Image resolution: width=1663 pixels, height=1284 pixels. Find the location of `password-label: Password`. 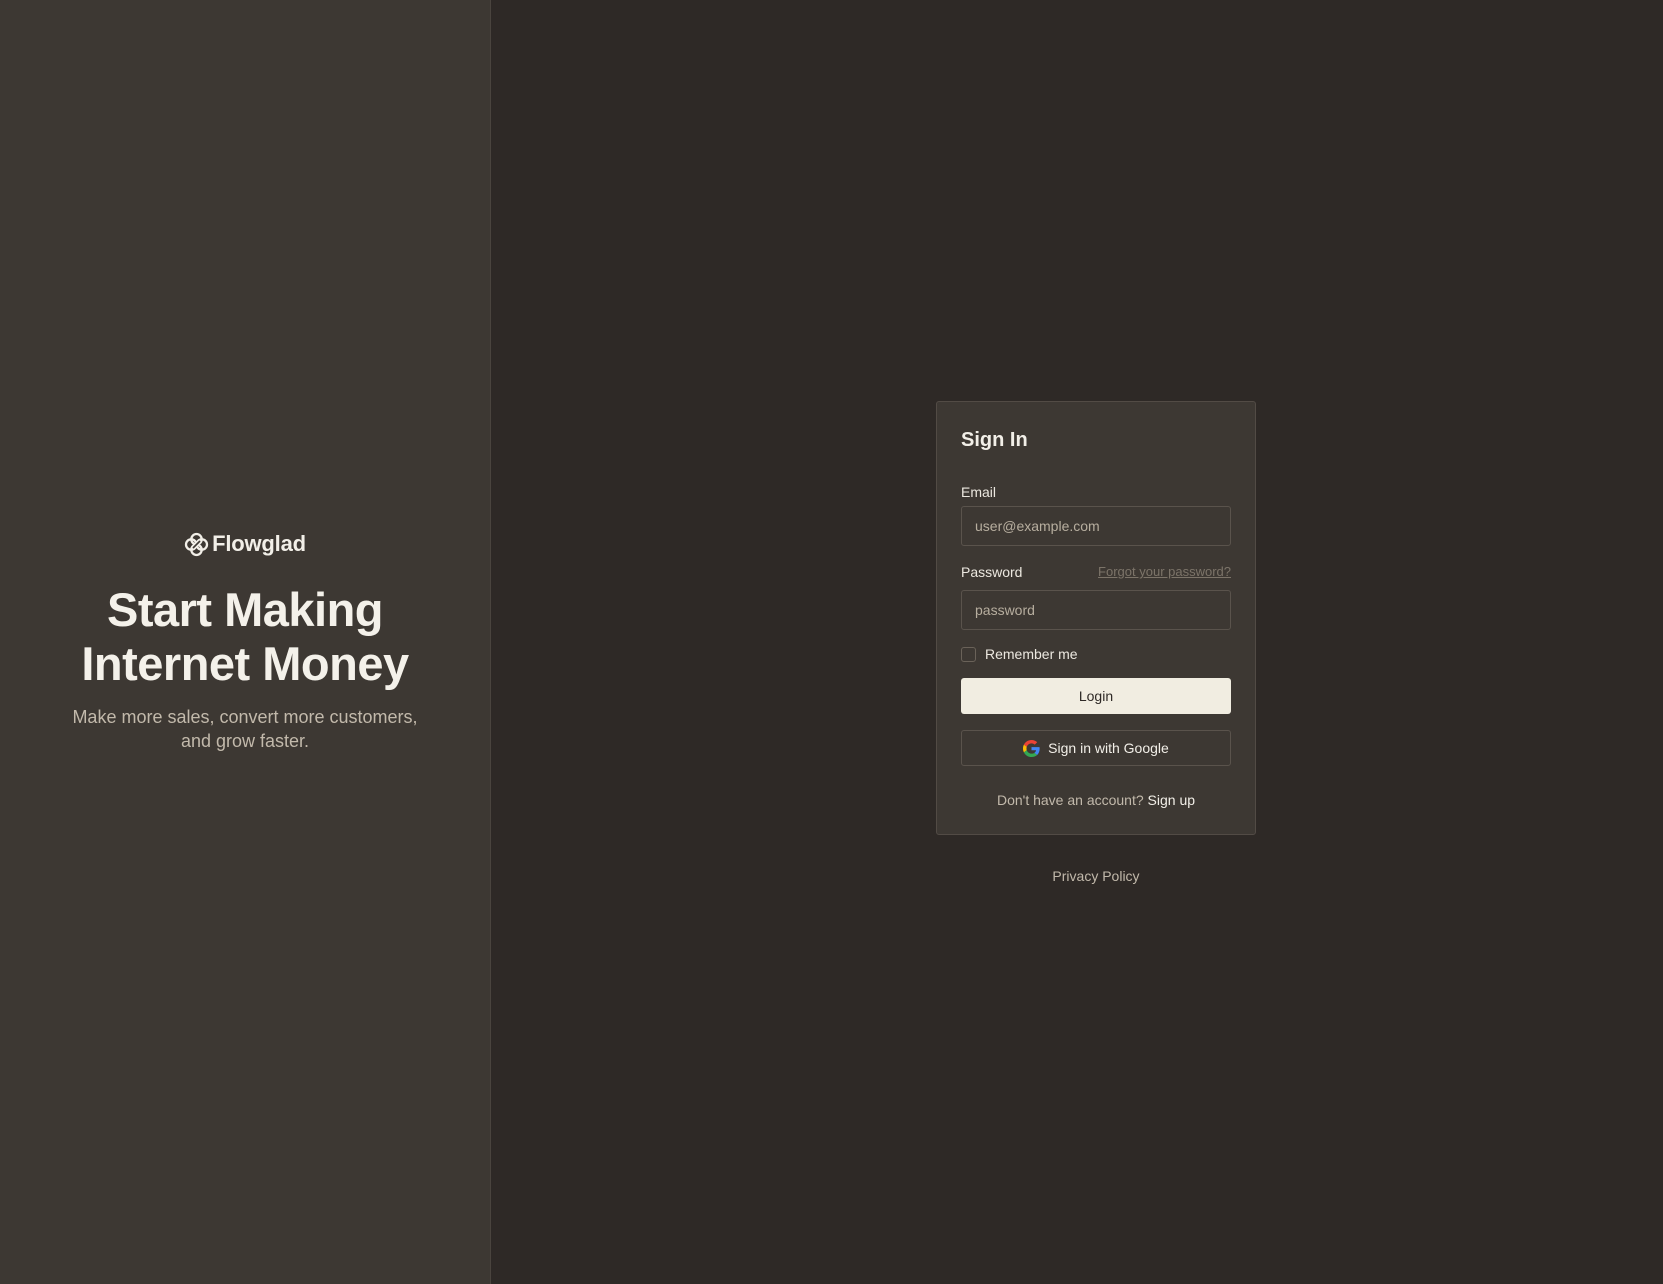

password-label: Password is located at coordinates (992, 572).